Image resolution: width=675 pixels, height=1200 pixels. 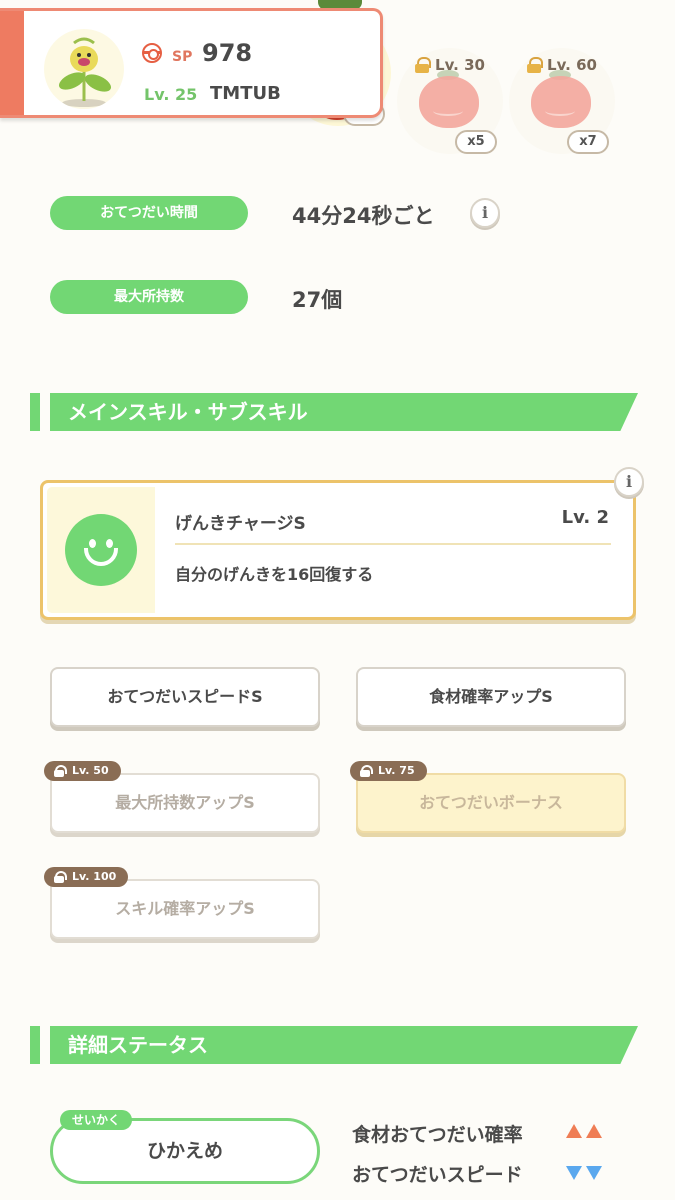 What do you see at coordinates (185, 909) in the screenshot?
I see `sub-skill-button-5: スキル確率アップS` at bounding box center [185, 909].